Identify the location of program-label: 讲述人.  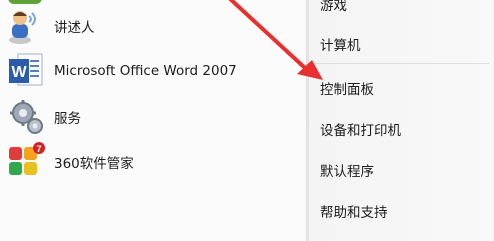
(74, 28).